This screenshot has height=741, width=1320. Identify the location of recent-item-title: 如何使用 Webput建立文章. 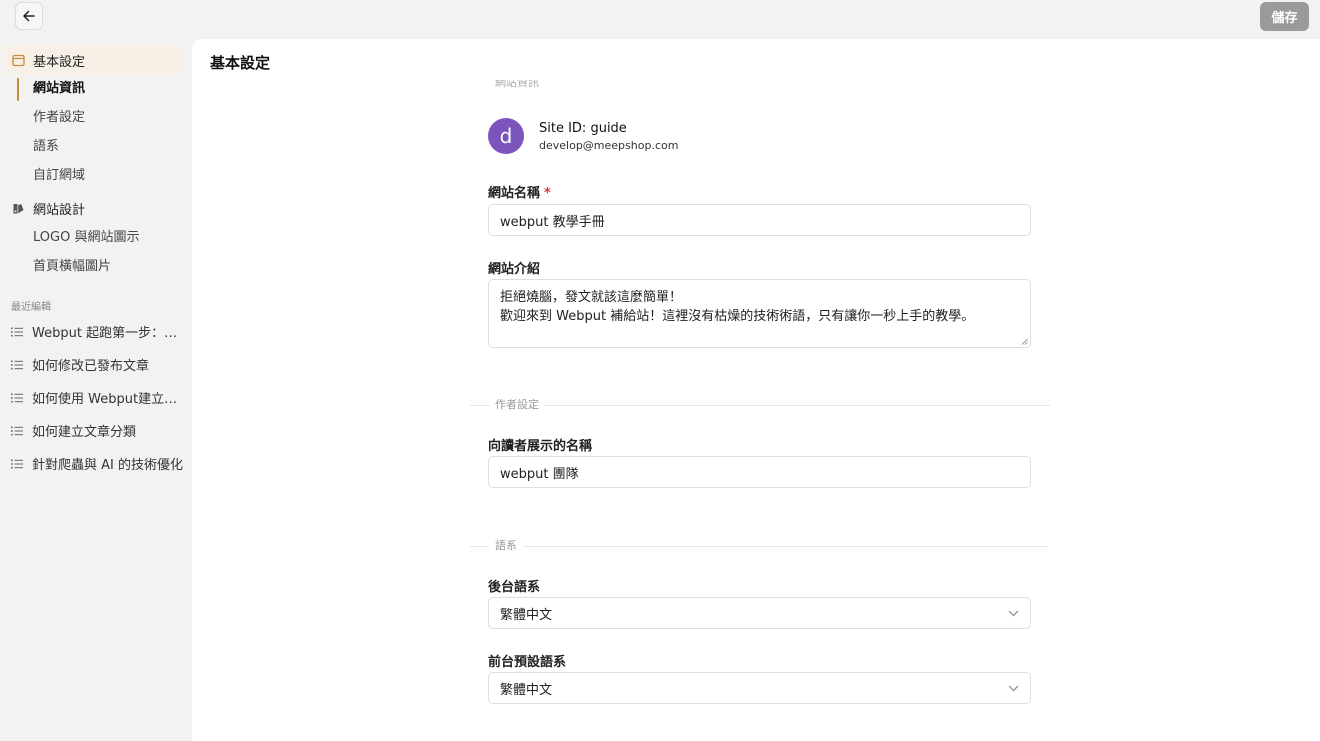
(107, 399).